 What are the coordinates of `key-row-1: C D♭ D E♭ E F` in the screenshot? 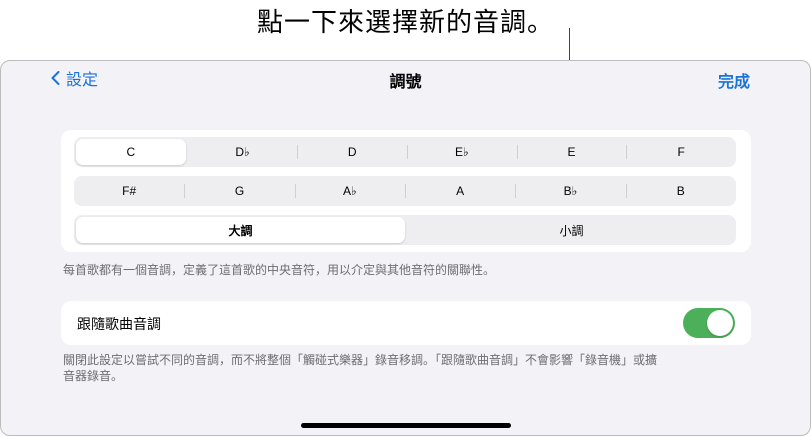 It's located at (405, 152).